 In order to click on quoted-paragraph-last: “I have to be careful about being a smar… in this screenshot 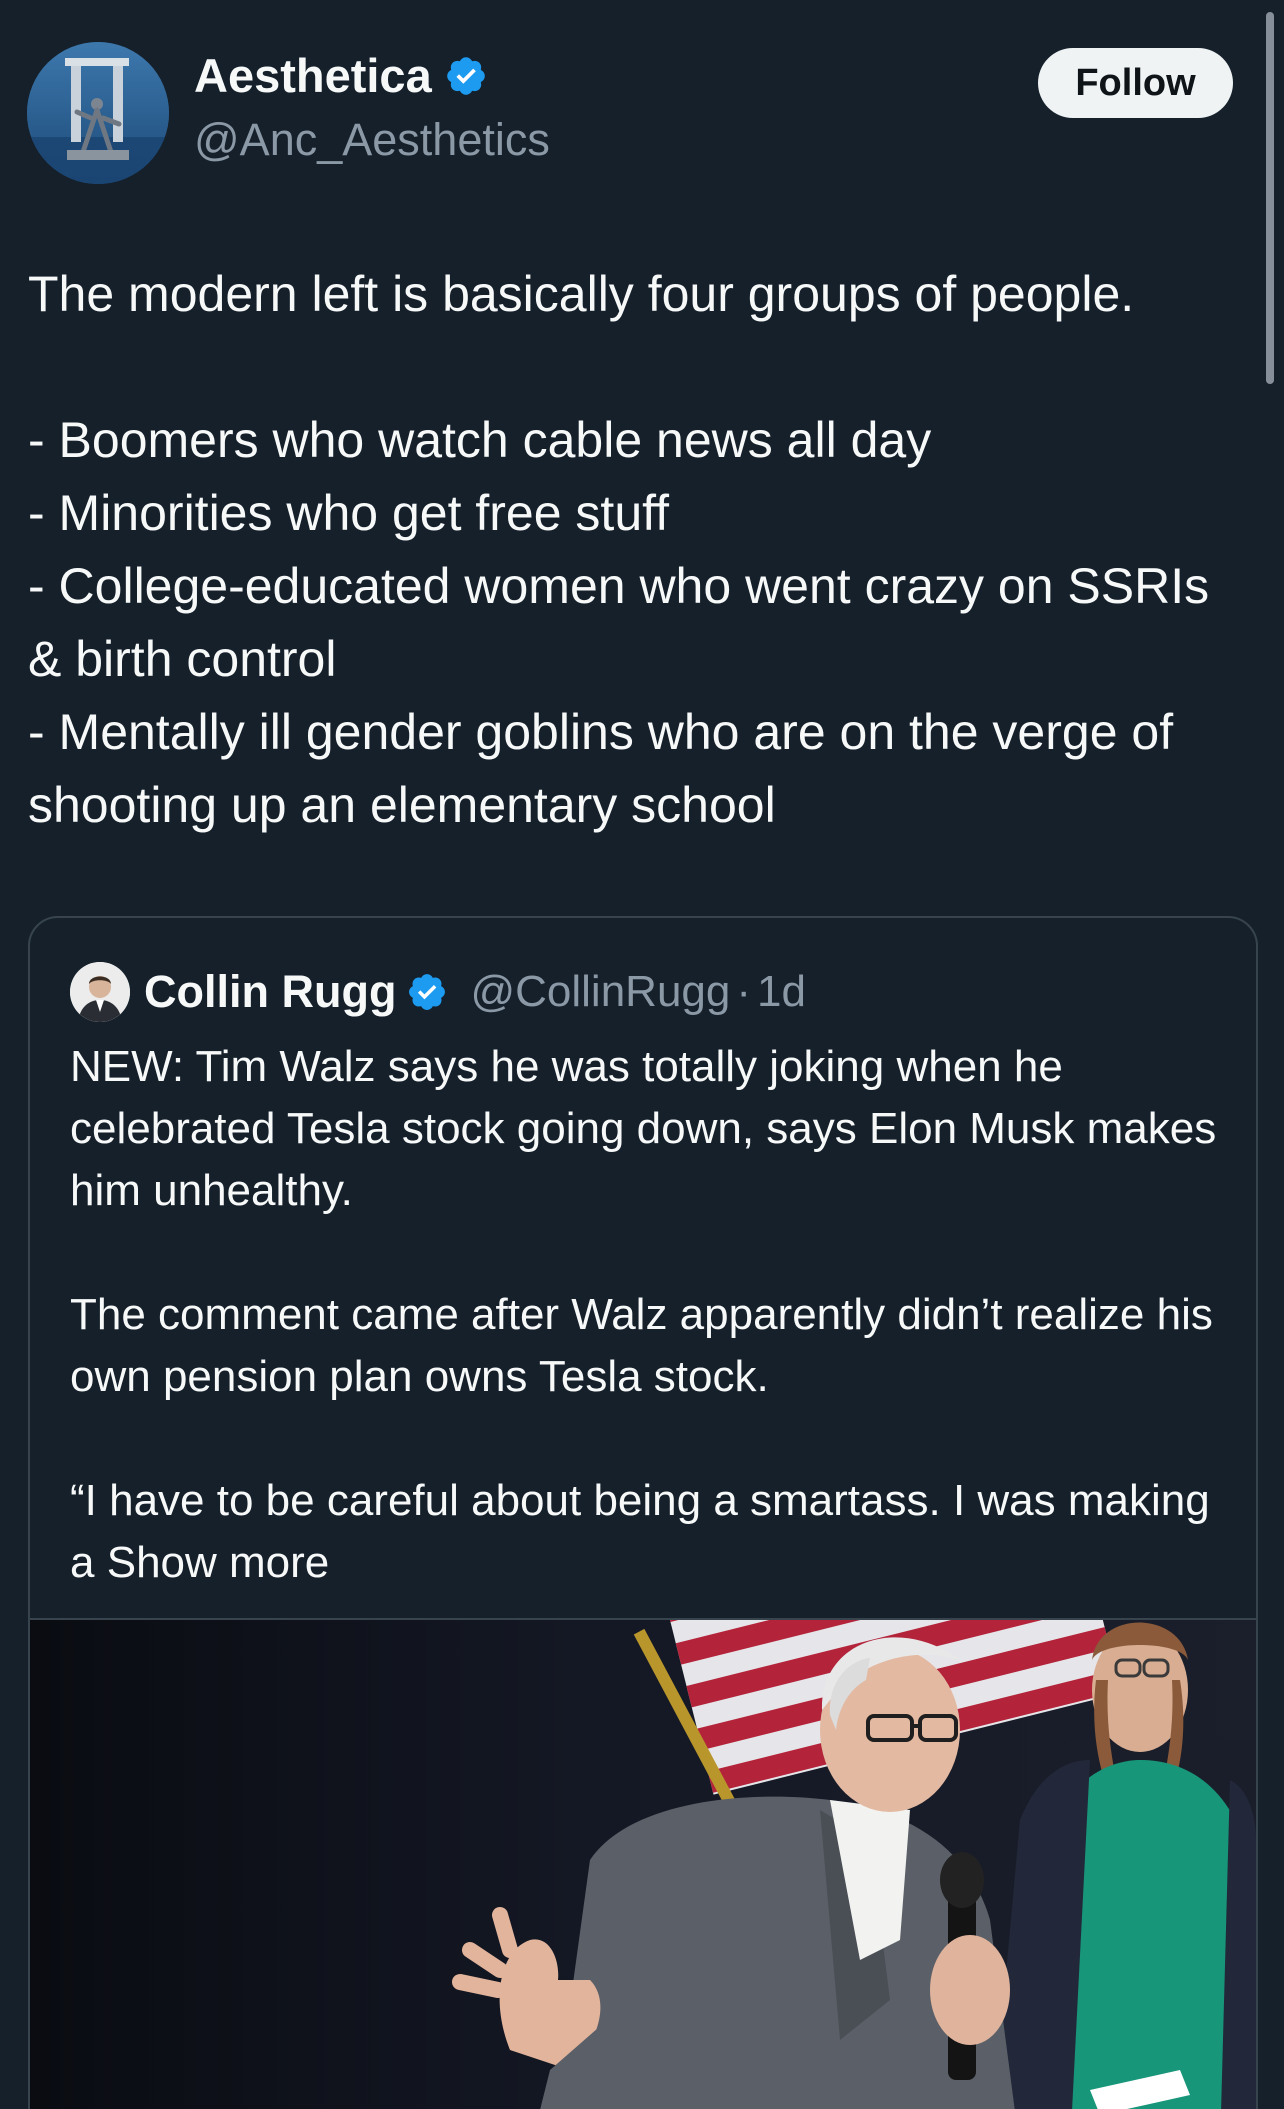, I will do `click(645, 1532)`.